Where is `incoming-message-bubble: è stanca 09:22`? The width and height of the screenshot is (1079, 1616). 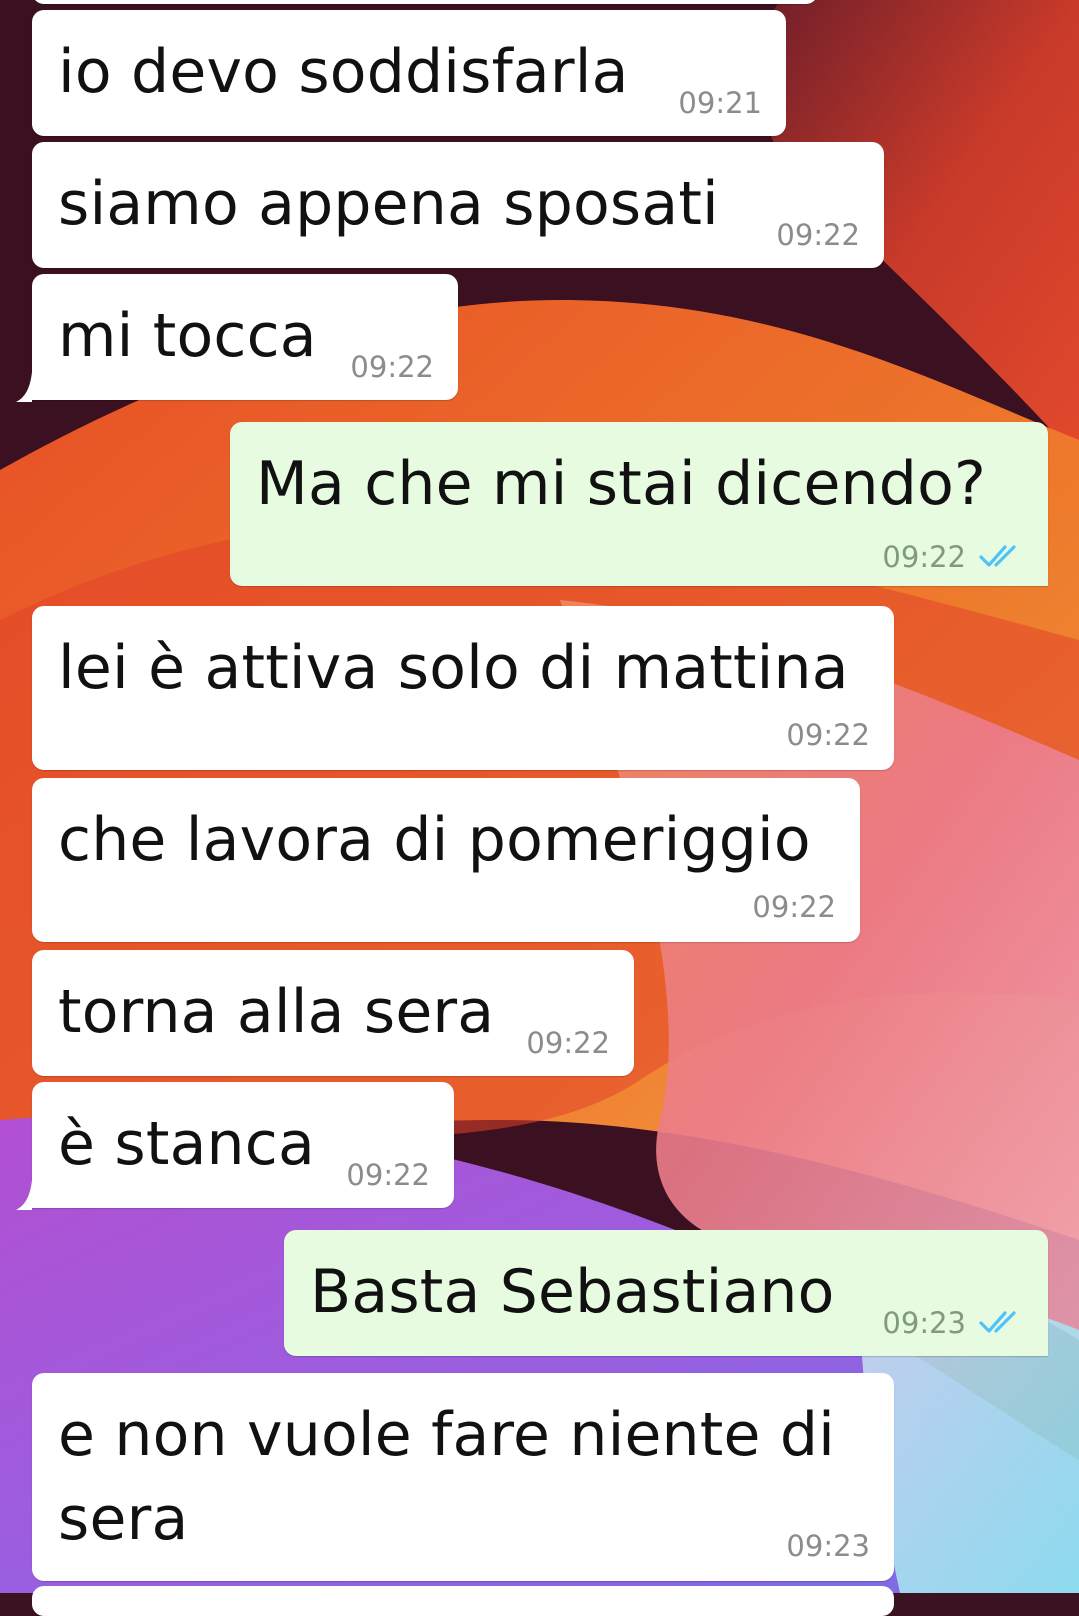 incoming-message-bubble: è stanca 09:22 is located at coordinates (243, 1145).